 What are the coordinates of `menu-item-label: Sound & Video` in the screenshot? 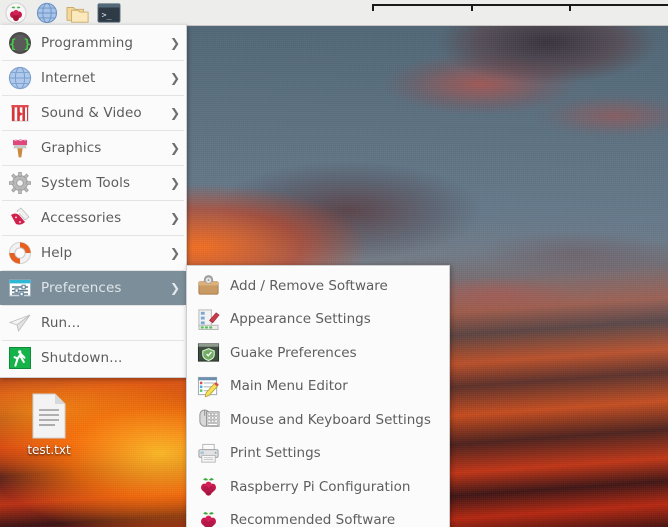 It's located at (91, 113).